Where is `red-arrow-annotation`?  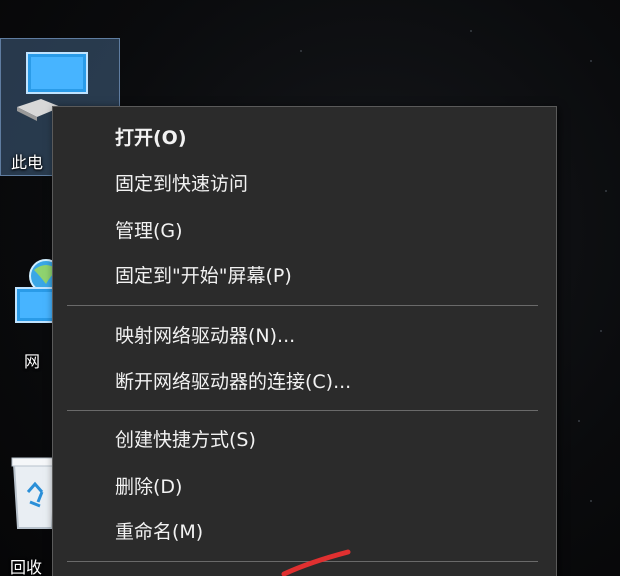 red-arrow-annotation is located at coordinates (316, 562).